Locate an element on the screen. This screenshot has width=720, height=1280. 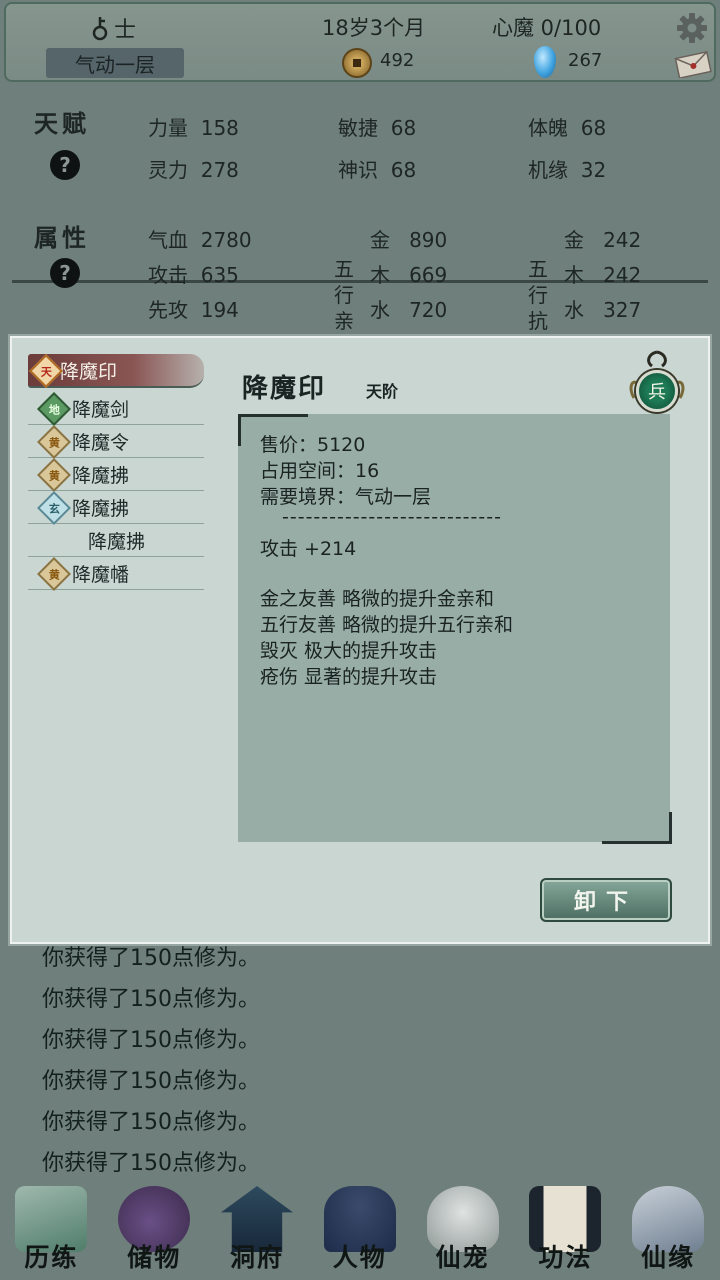
nav-label: 功法 is located at coordinates (565, 1257).